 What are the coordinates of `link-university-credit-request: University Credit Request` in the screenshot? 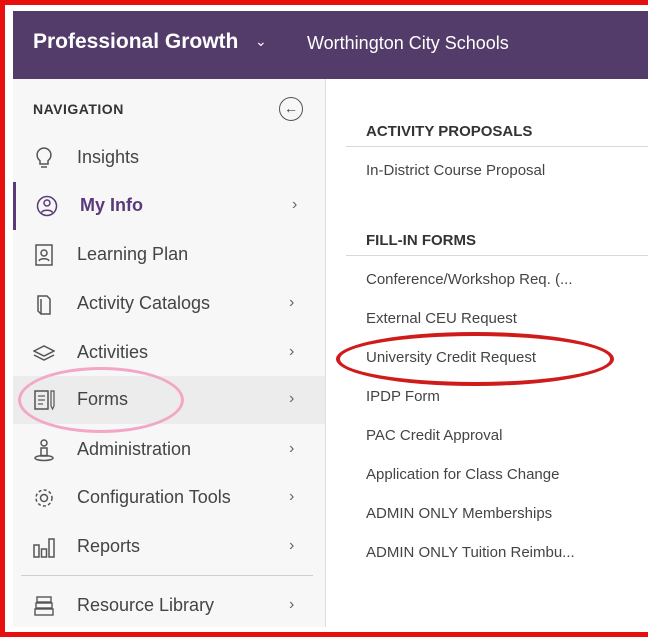 It's located at (451, 357).